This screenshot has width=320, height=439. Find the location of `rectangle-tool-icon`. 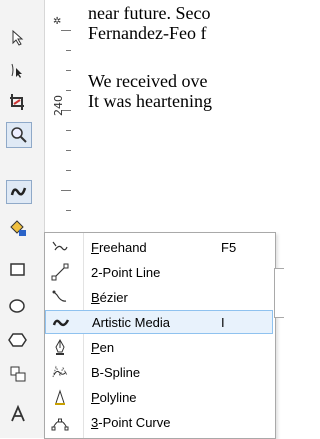

rectangle-tool-icon is located at coordinates (18, 270).